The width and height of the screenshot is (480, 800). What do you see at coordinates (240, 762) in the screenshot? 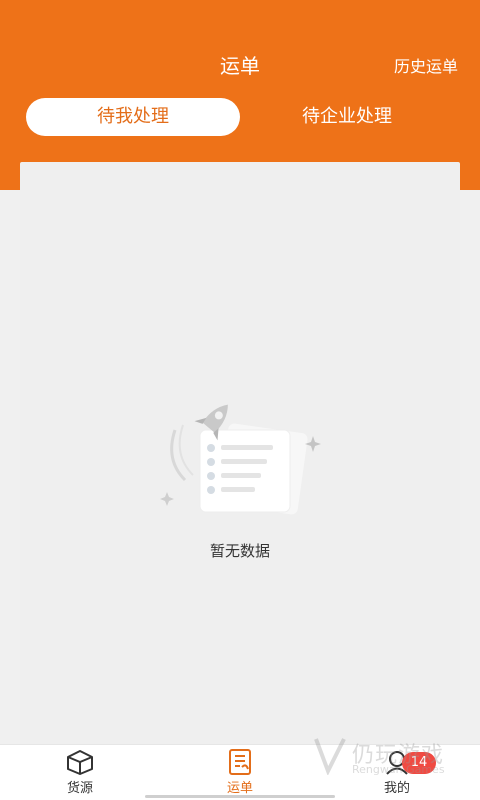
I see `waybill-icon` at bounding box center [240, 762].